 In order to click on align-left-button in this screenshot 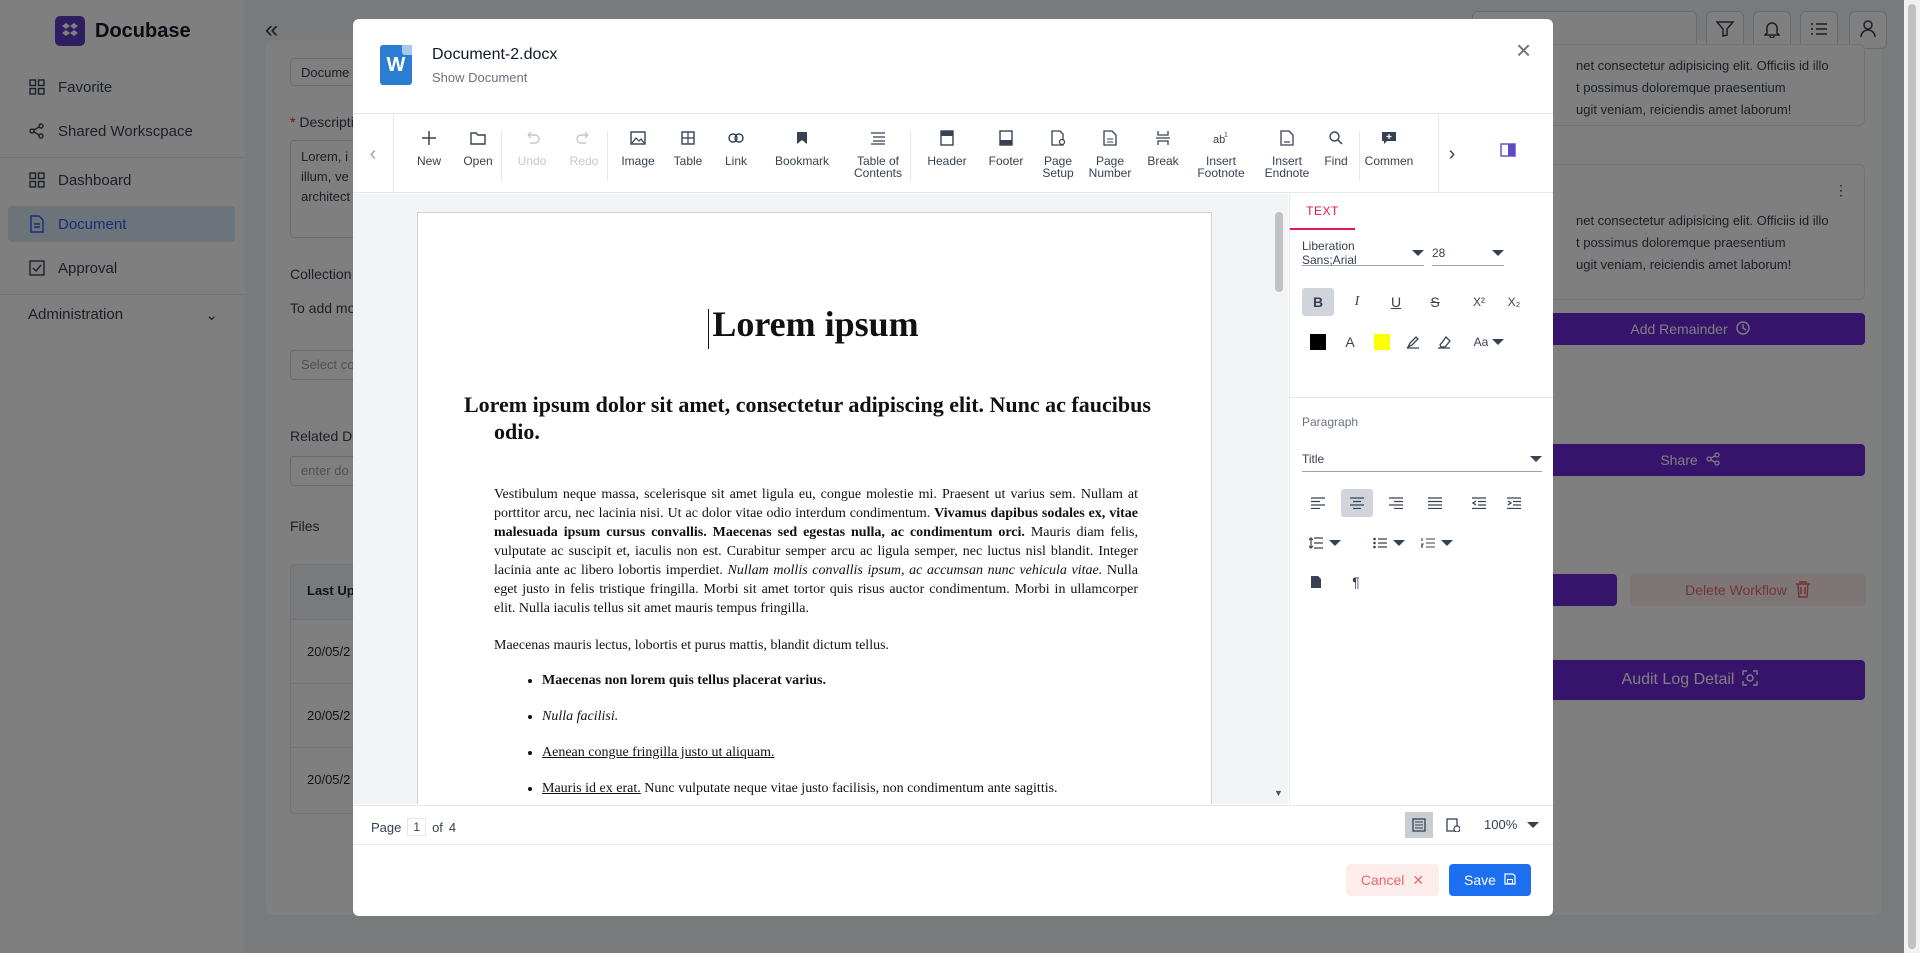, I will do `click(1318, 503)`.